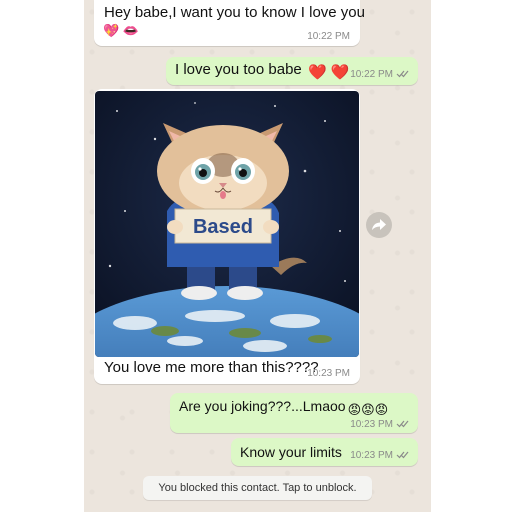 This screenshot has height=512, width=512. What do you see at coordinates (291, 452) in the screenshot?
I see `message-text: Know your limits` at bounding box center [291, 452].